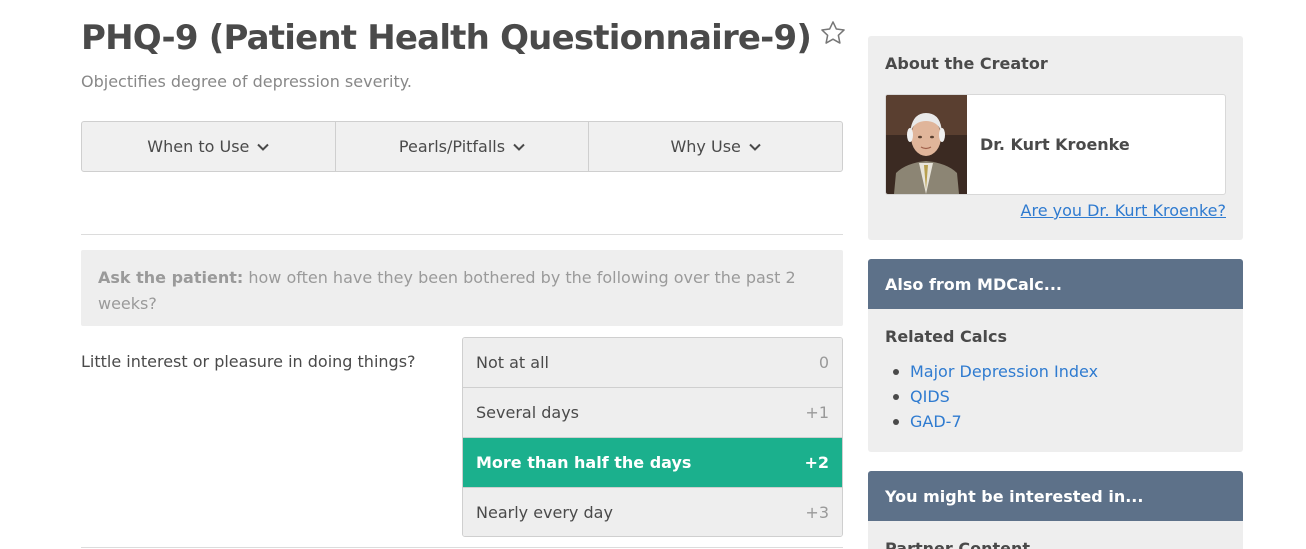  I want to click on related-calc-link: QIDS, so click(1055, 396).